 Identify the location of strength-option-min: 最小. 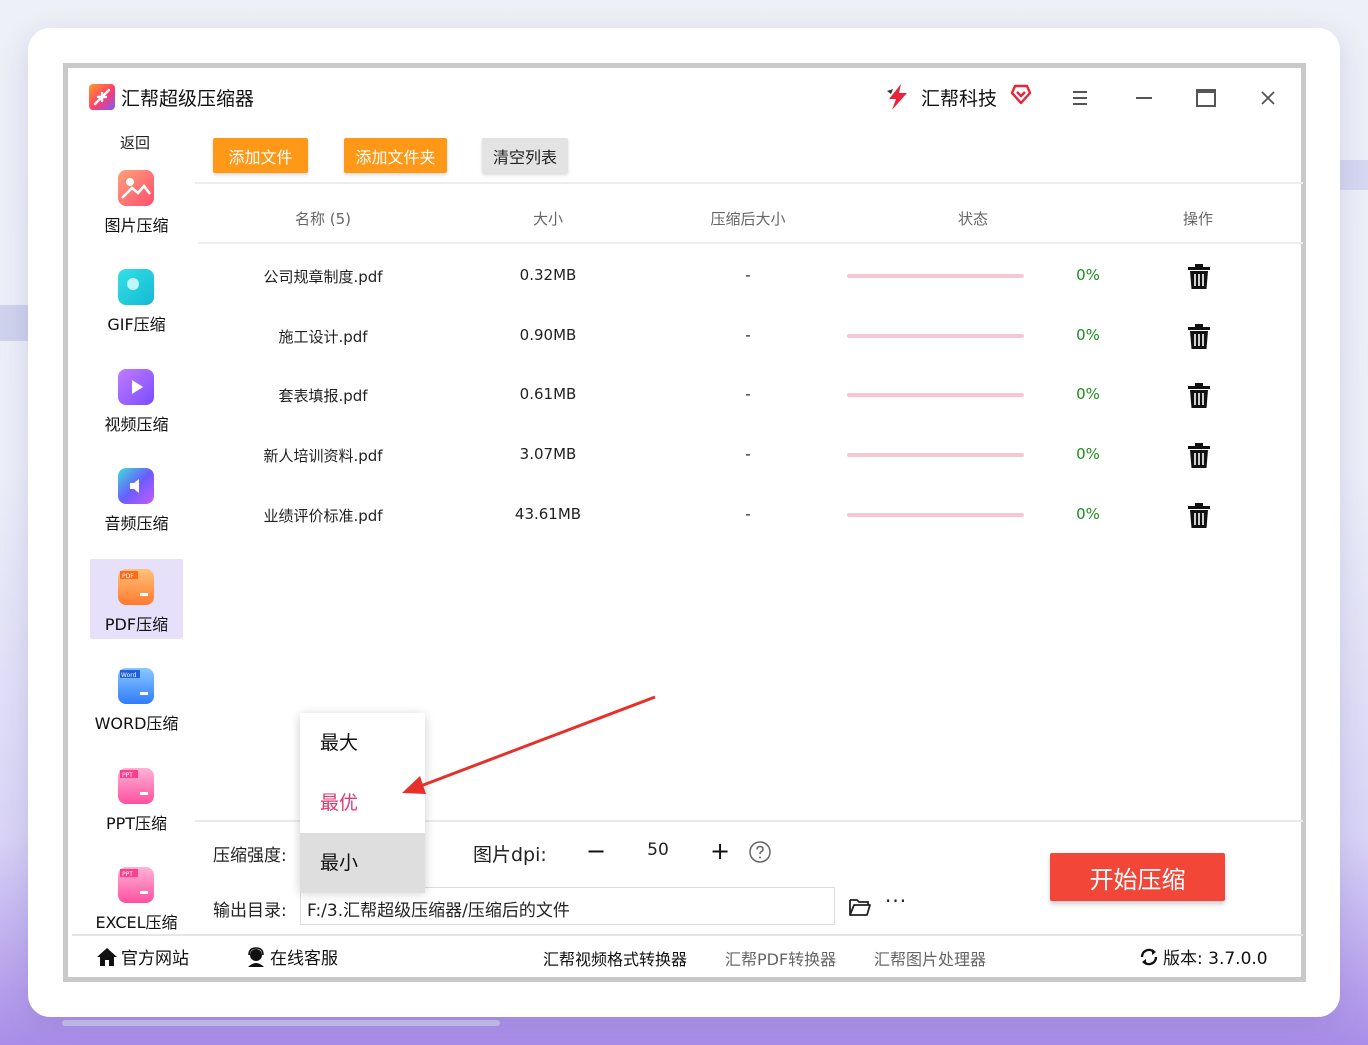
(362, 863).